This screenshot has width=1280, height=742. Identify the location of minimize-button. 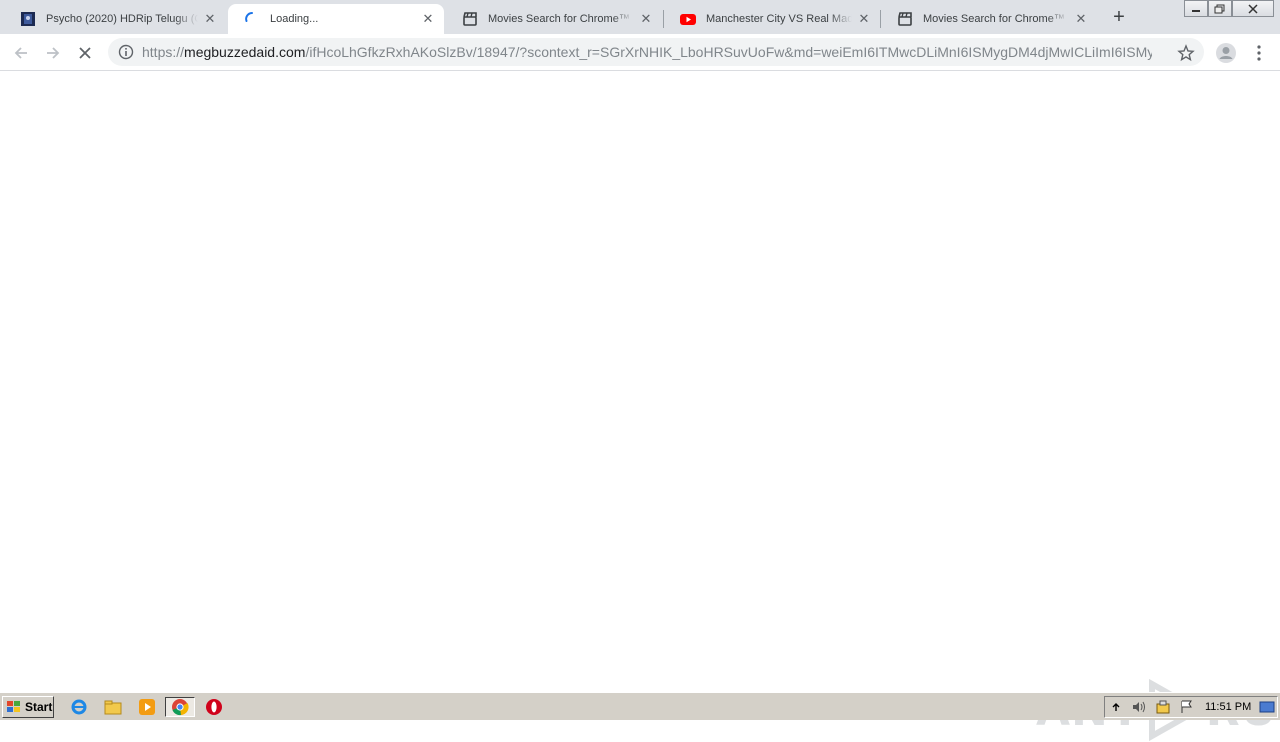
(1196, 8).